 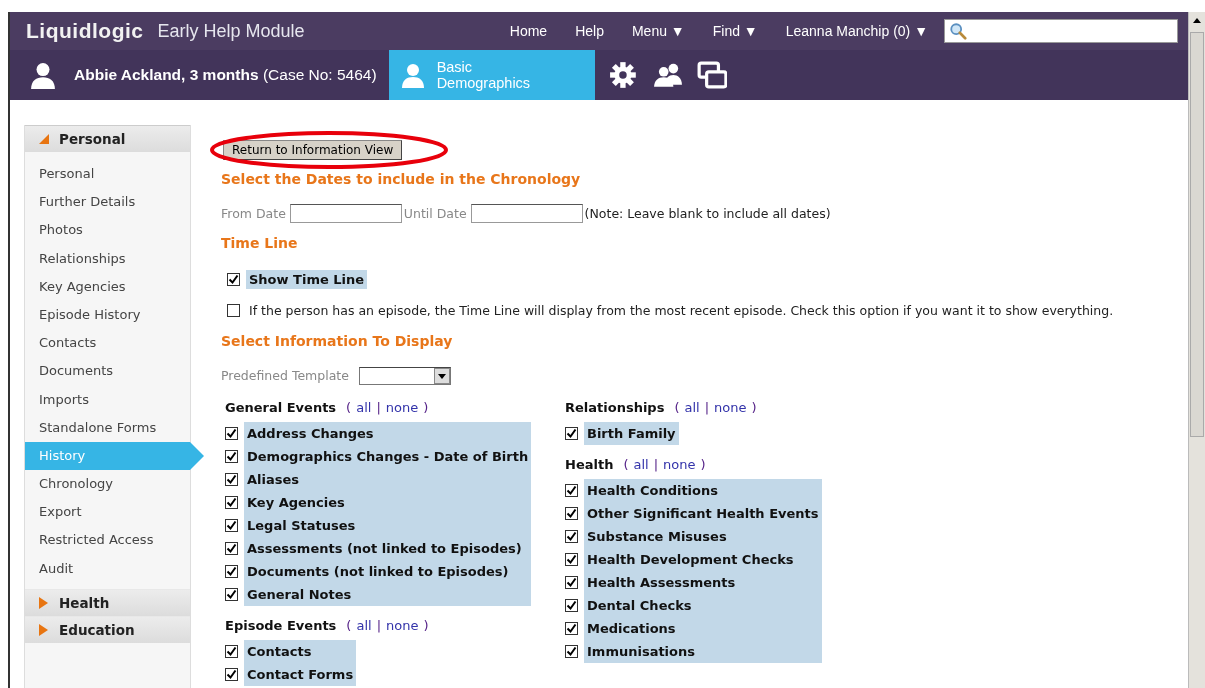 What do you see at coordinates (107, 138) in the screenshot?
I see `sidebar-section-header: Personal` at bounding box center [107, 138].